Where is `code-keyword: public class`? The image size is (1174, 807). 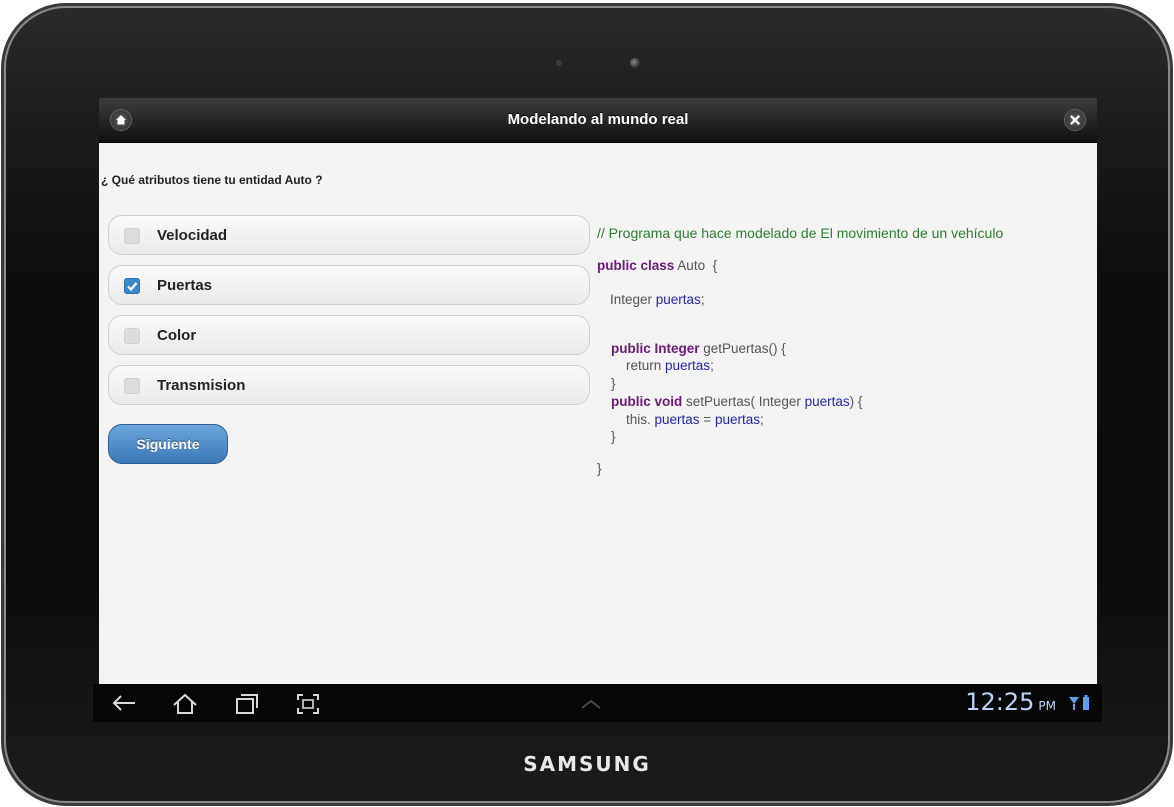 code-keyword: public class is located at coordinates (636, 265).